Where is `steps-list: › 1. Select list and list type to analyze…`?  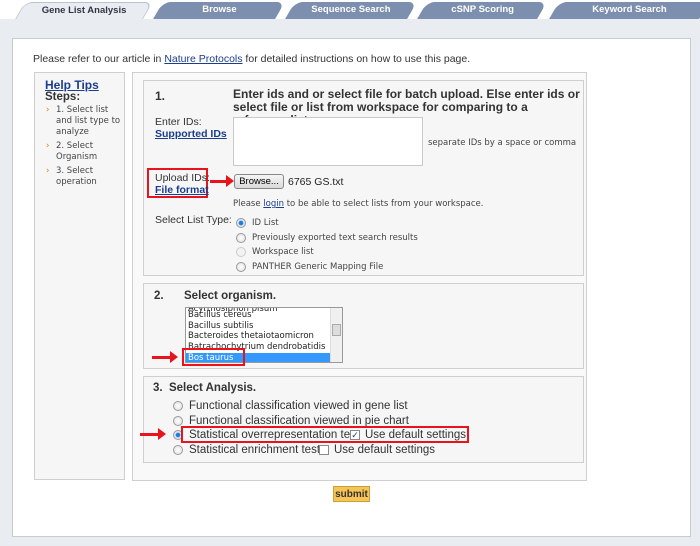
steps-list: › 1. Select list and list type to analyze… is located at coordinates (85, 146).